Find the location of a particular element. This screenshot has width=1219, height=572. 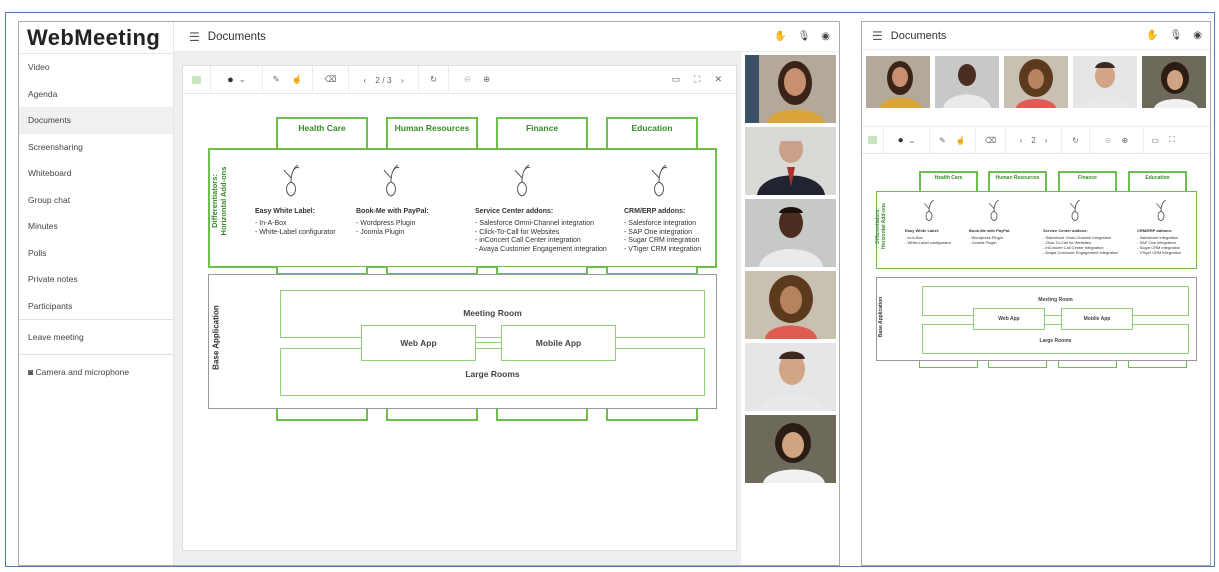

sidebar-item-video: Video is located at coordinates (96, 67).